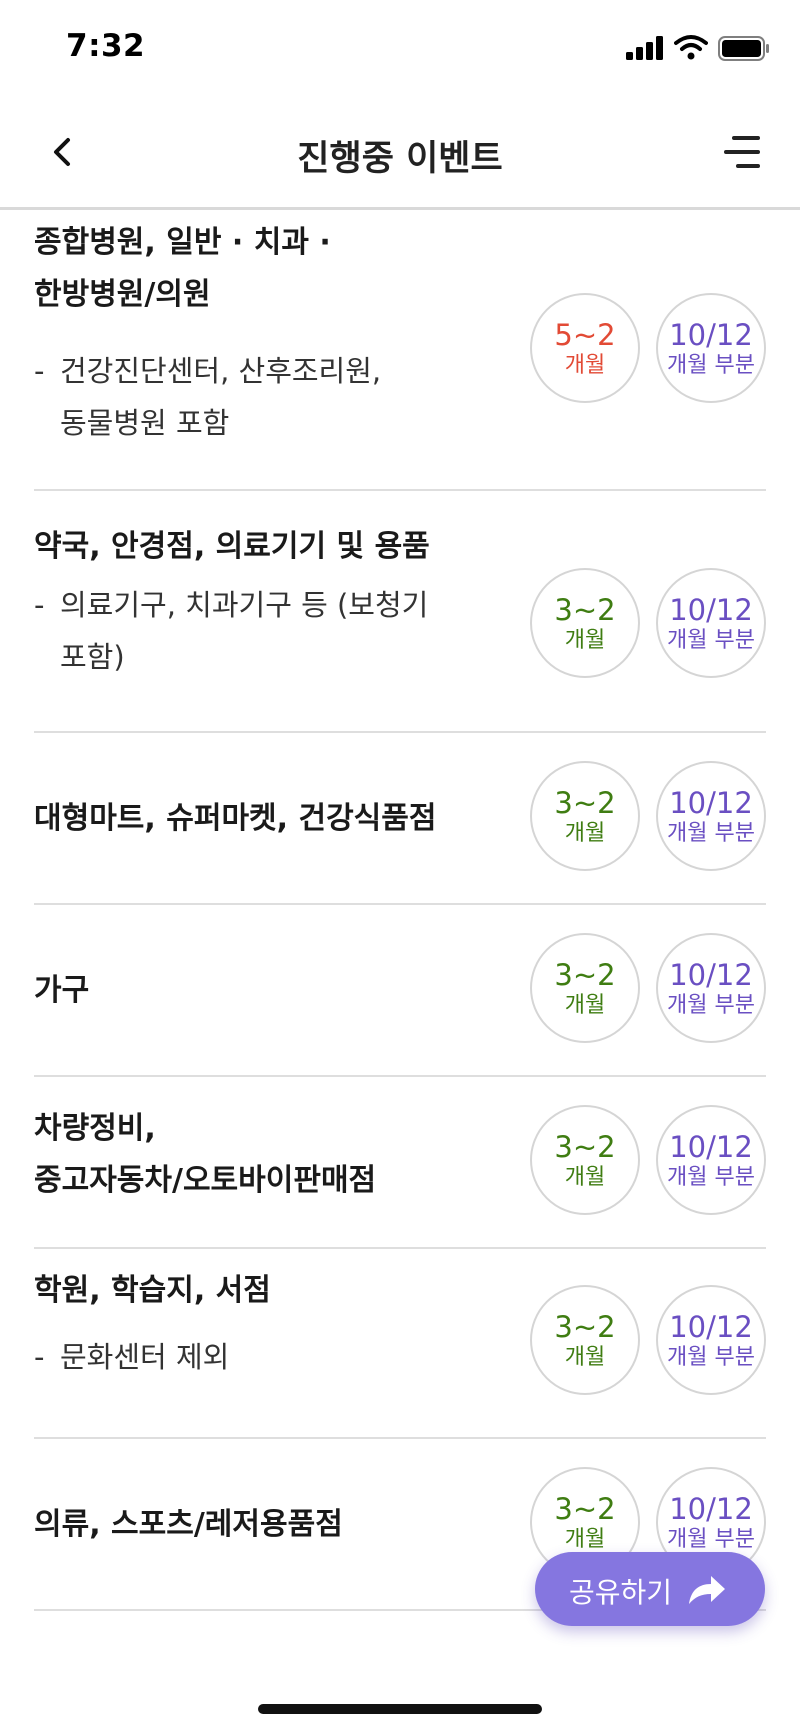  Describe the element at coordinates (207, 397) in the screenshot. I see `item-note: 건강진단센터, 산후조리원, 동물병원 포함` at that location.